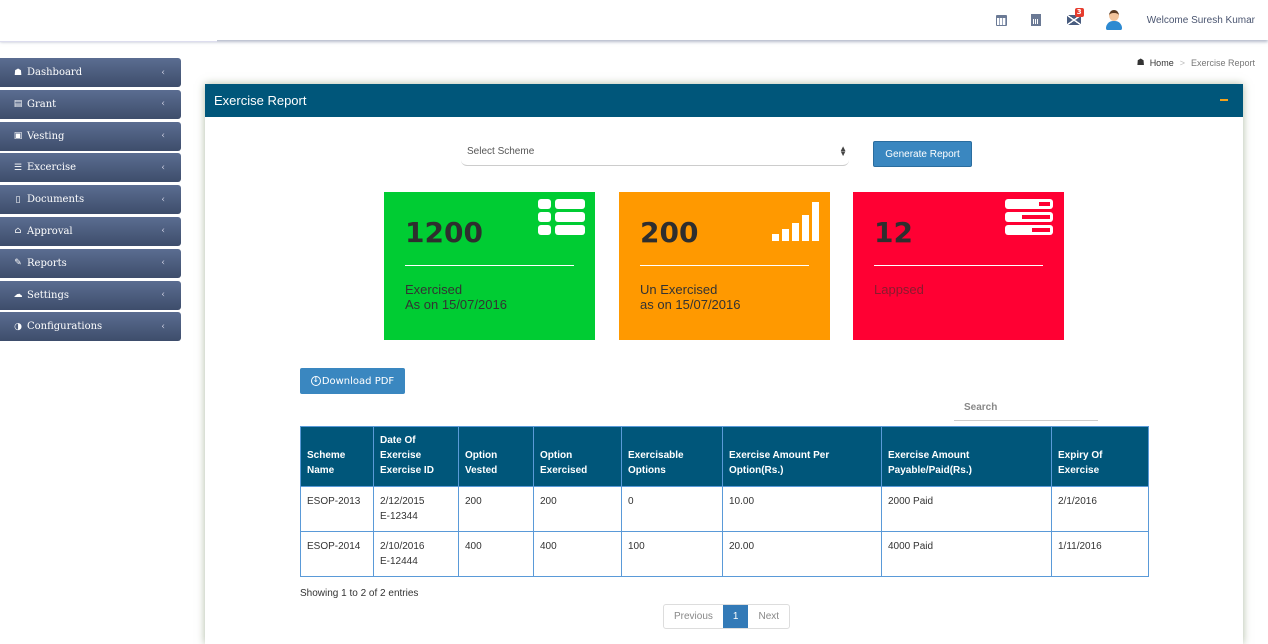 The width and height of the screenshot is (1268, 644). Describe the element at coordinates (315, 381) in the screenshot. I see `download-icon: ↓` at that location.